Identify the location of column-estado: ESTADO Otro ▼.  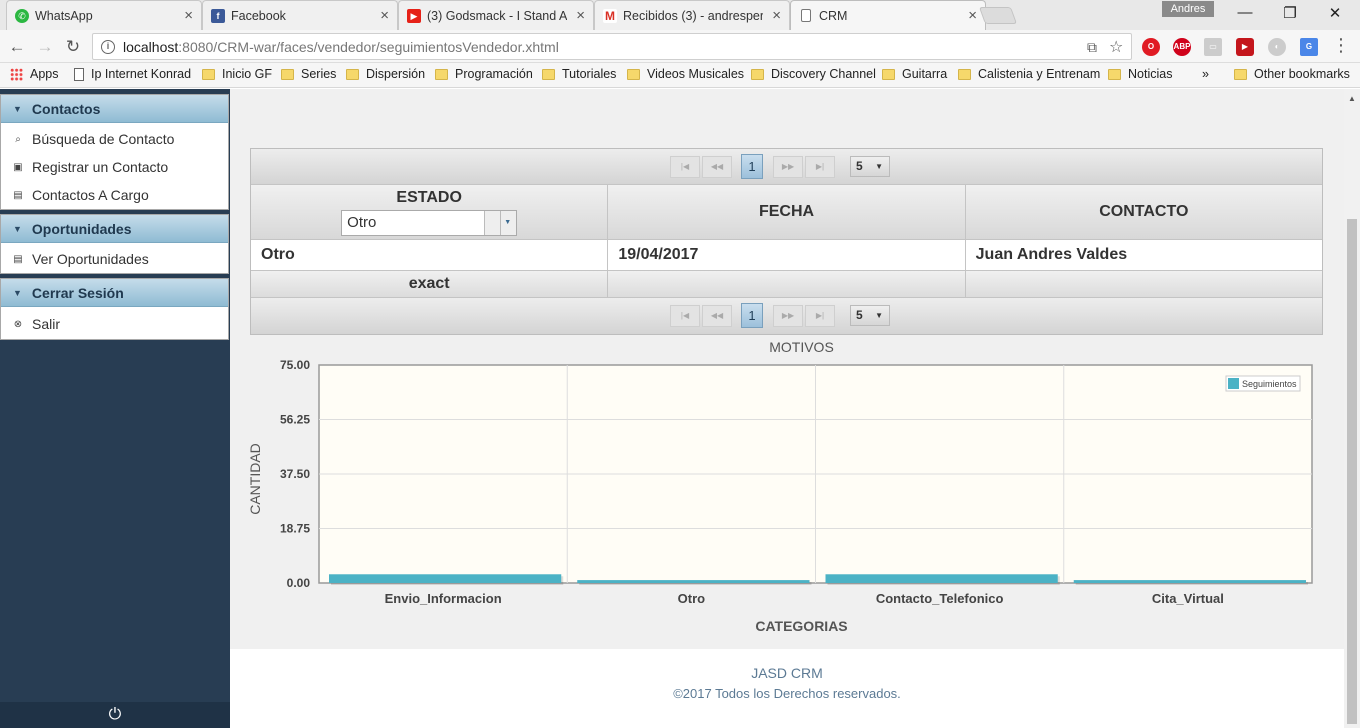
(430, 212).